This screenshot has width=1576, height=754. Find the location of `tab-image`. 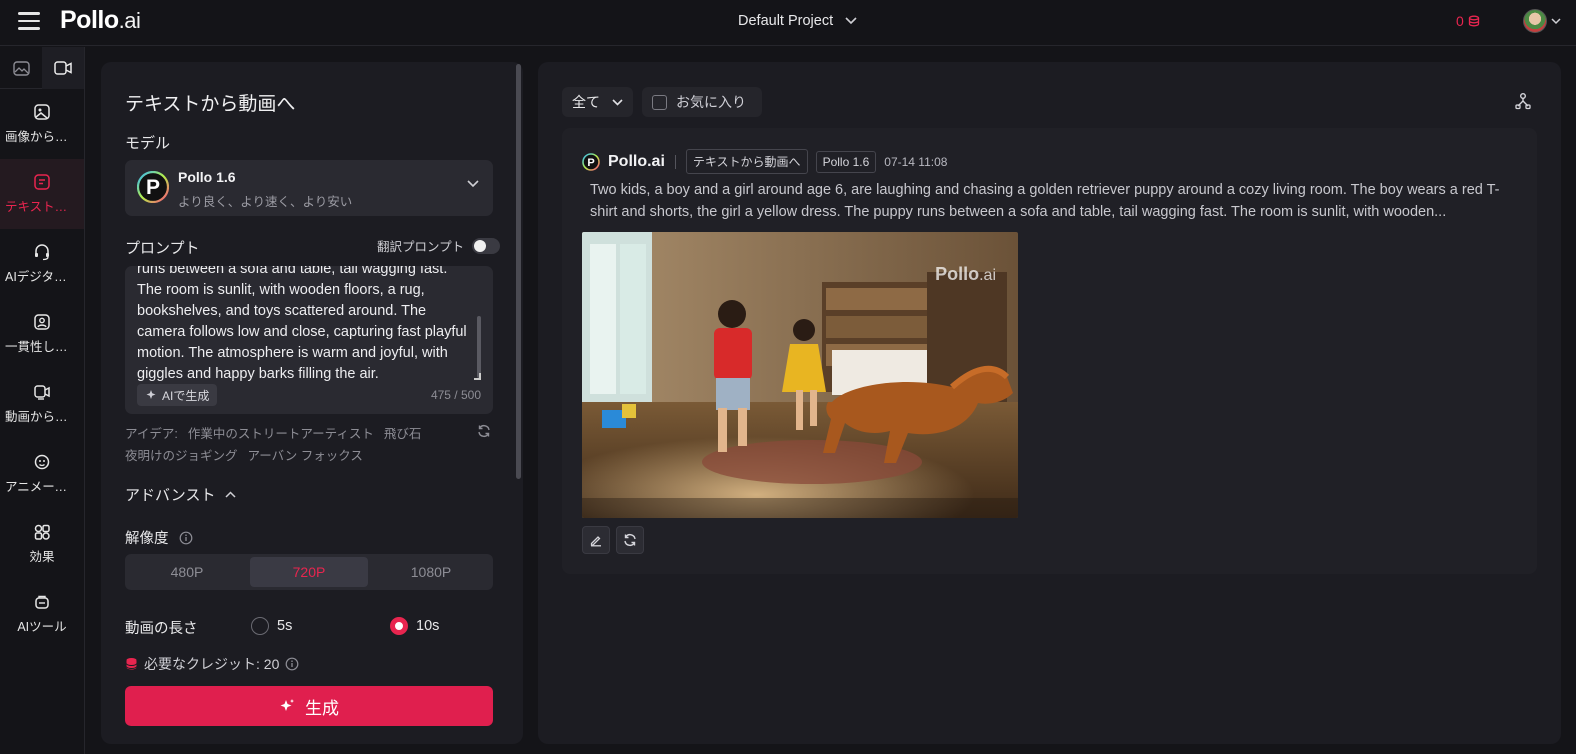

tab-image is located at coordinates (21, 68).